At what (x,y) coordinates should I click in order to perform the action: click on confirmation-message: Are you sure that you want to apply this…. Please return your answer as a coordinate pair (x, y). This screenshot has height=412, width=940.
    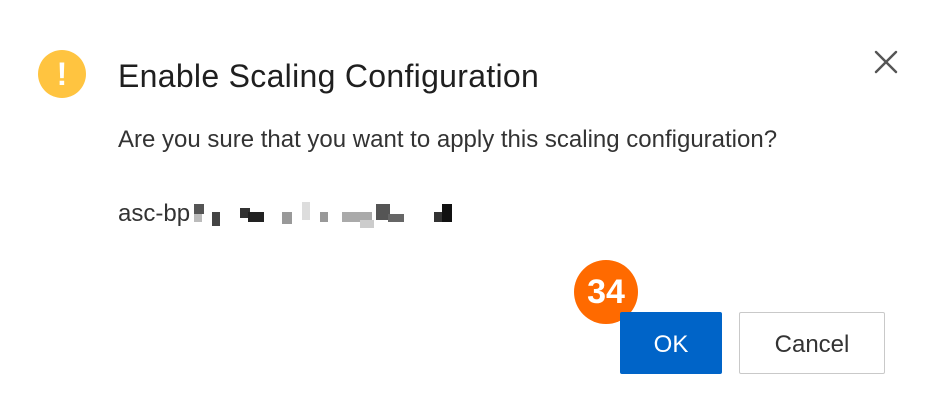
    Looking at the image, I should click on (448, 139).